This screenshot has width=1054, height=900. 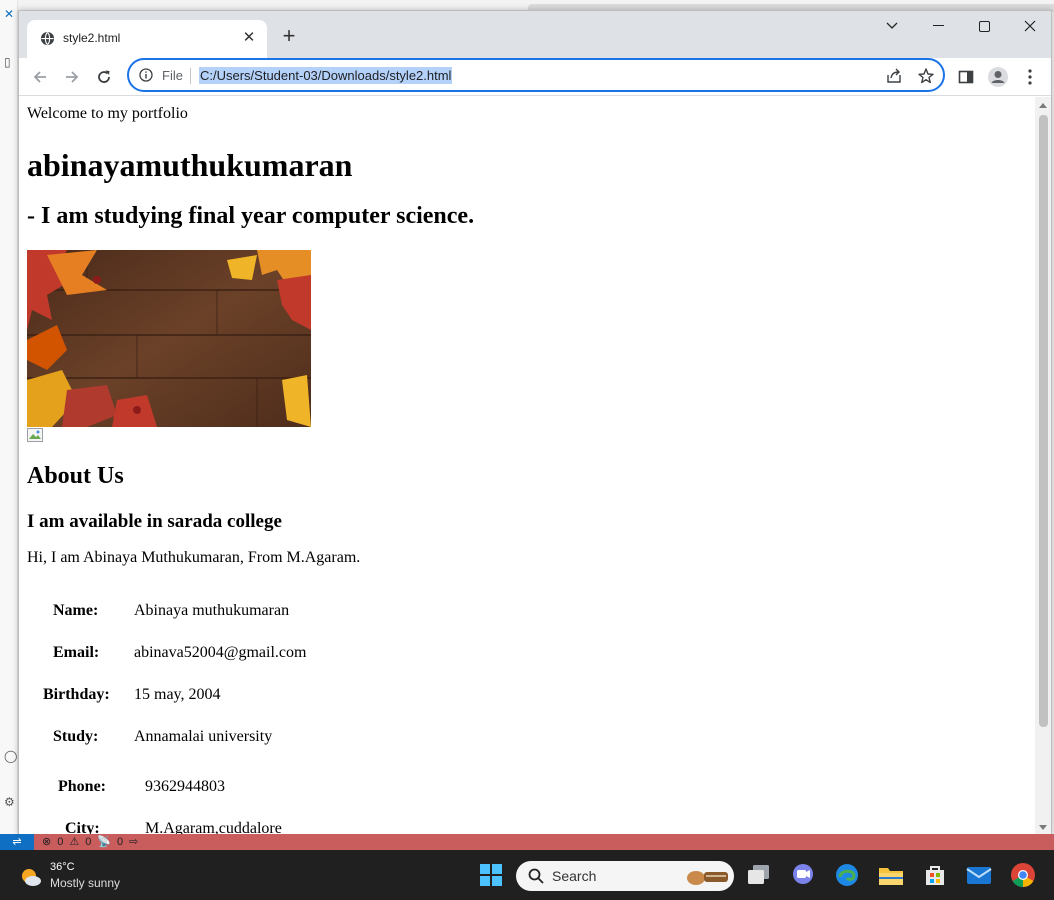 I want to click on new-tab-button: +, so click(x=289, y=37).